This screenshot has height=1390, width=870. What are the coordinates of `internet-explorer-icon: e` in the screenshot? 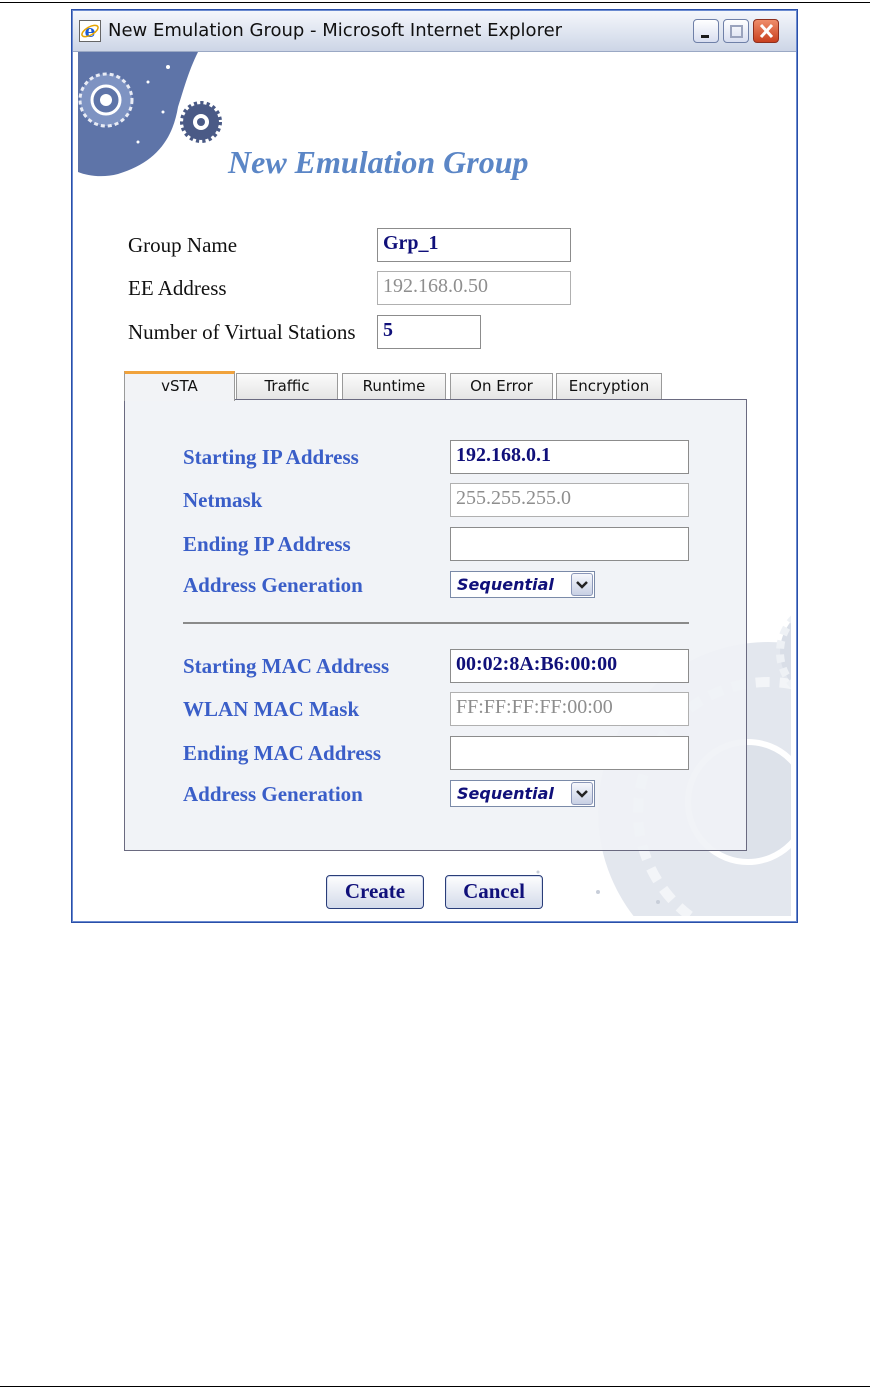 It's located at (90, 31).